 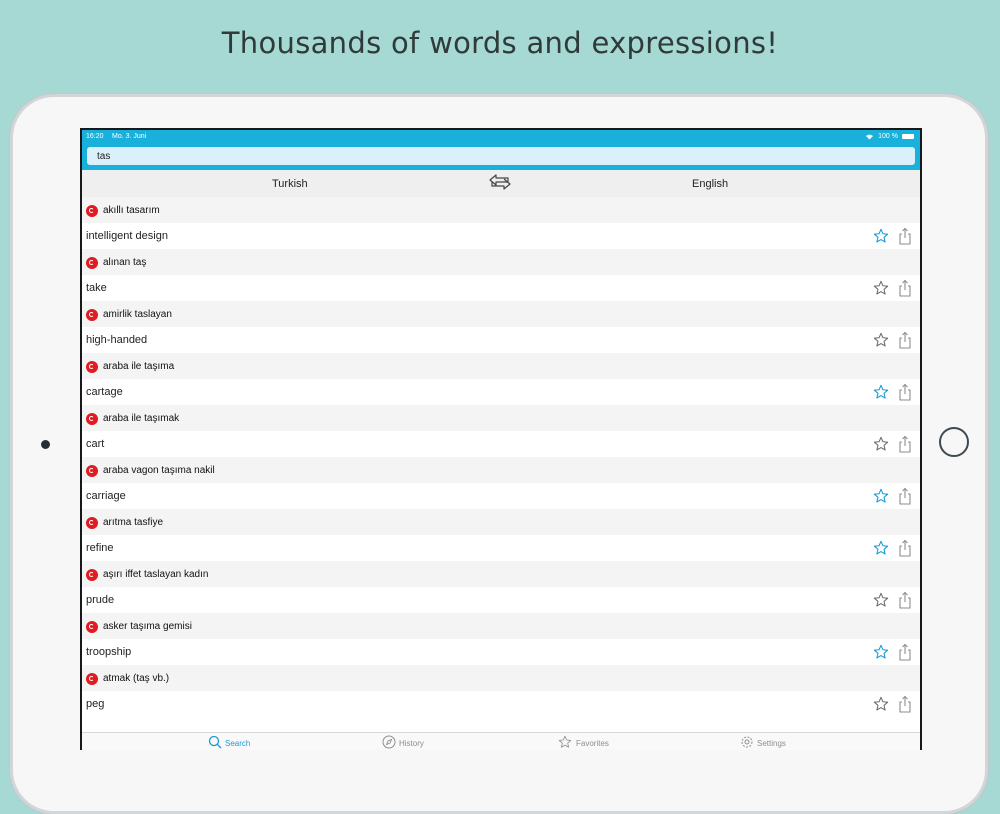 What do you see at coordinates (131, 210) in the screenshot?
I see `entry-term: akıllı tasarım` at bounding box center [131, 210].